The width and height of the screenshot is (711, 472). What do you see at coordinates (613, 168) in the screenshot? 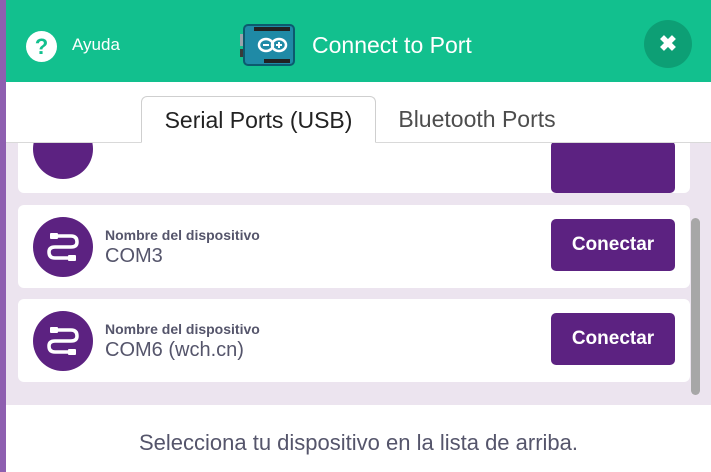
I see `connect-button` at bounding box center [613, 168].